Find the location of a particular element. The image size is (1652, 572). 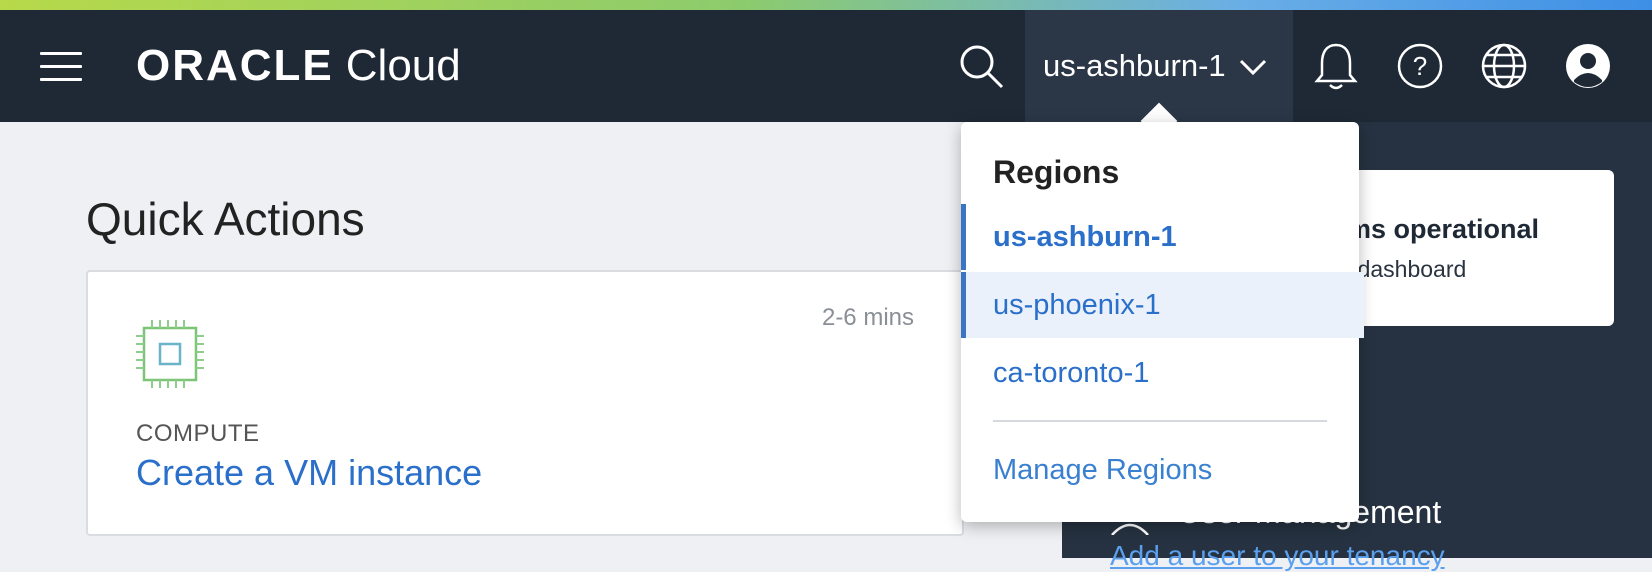

region-item-label: us-phoenix-1 is located at coordinates (1077, 304).